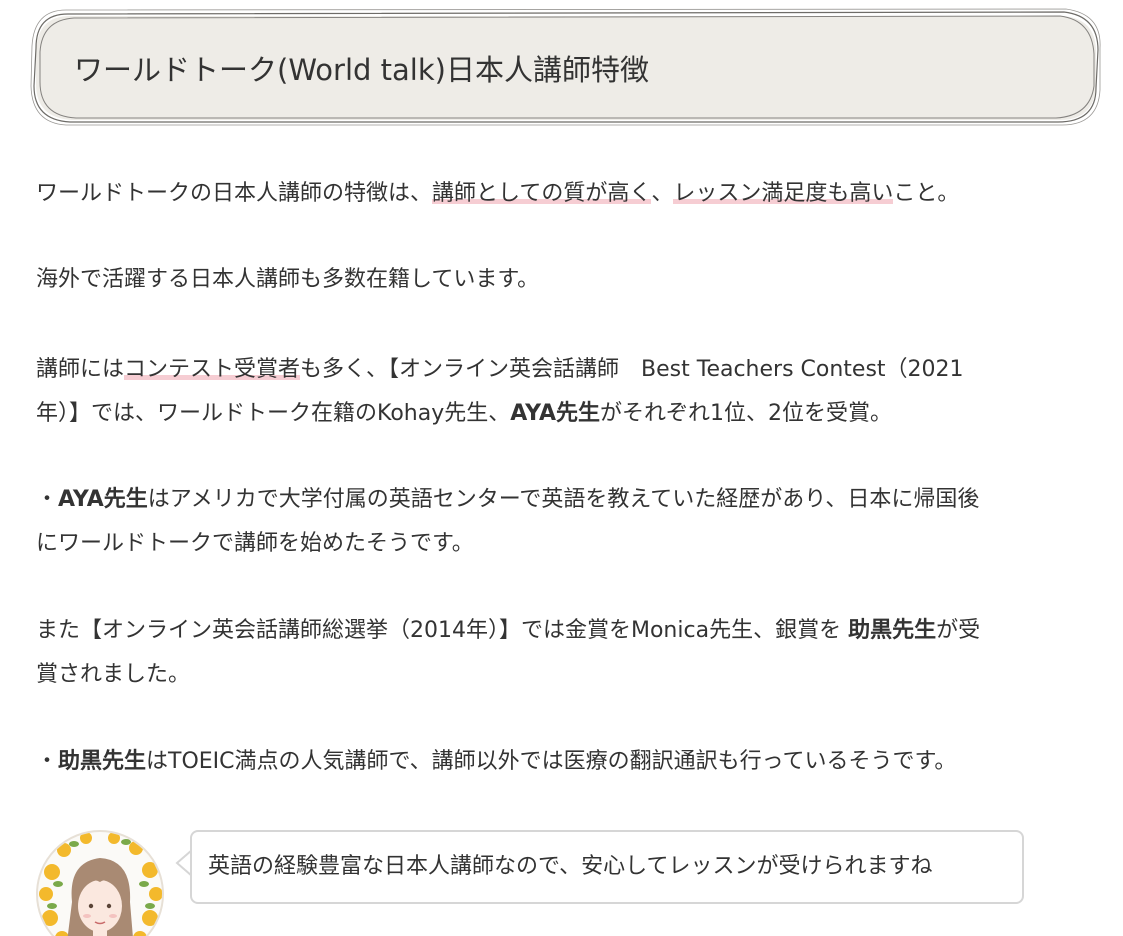 This screenshot has width=1123, height=936. Describe the element at coordinates (926, 193) in the screenshot. I see `text-span: こと。` at that location.